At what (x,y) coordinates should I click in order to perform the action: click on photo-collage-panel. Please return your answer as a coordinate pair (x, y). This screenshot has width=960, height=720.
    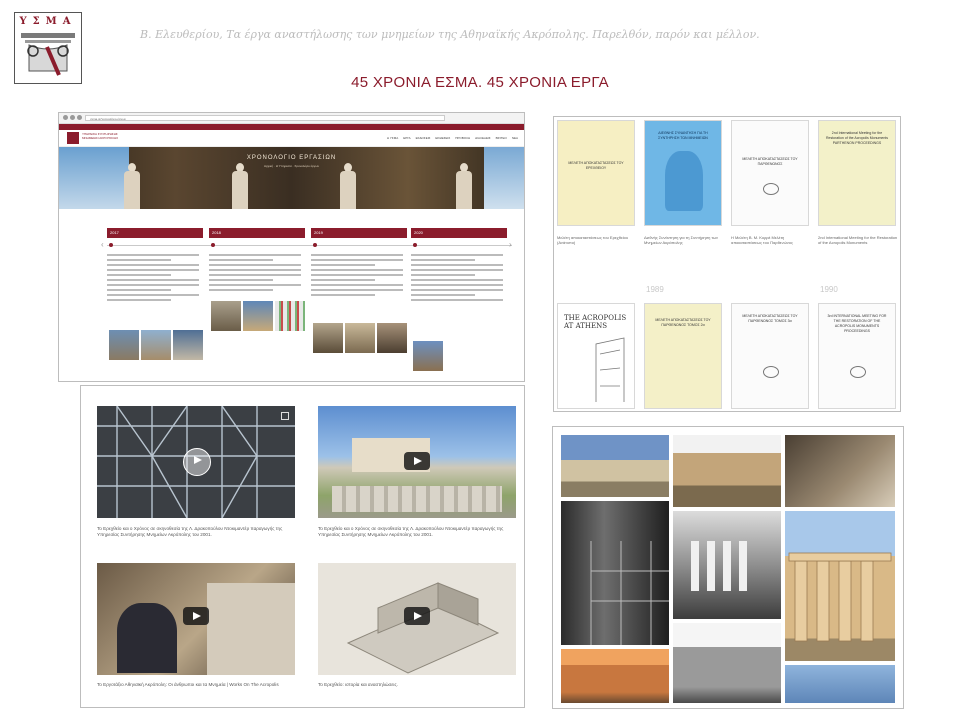
    Looking at the image, I should click on (728, 567).